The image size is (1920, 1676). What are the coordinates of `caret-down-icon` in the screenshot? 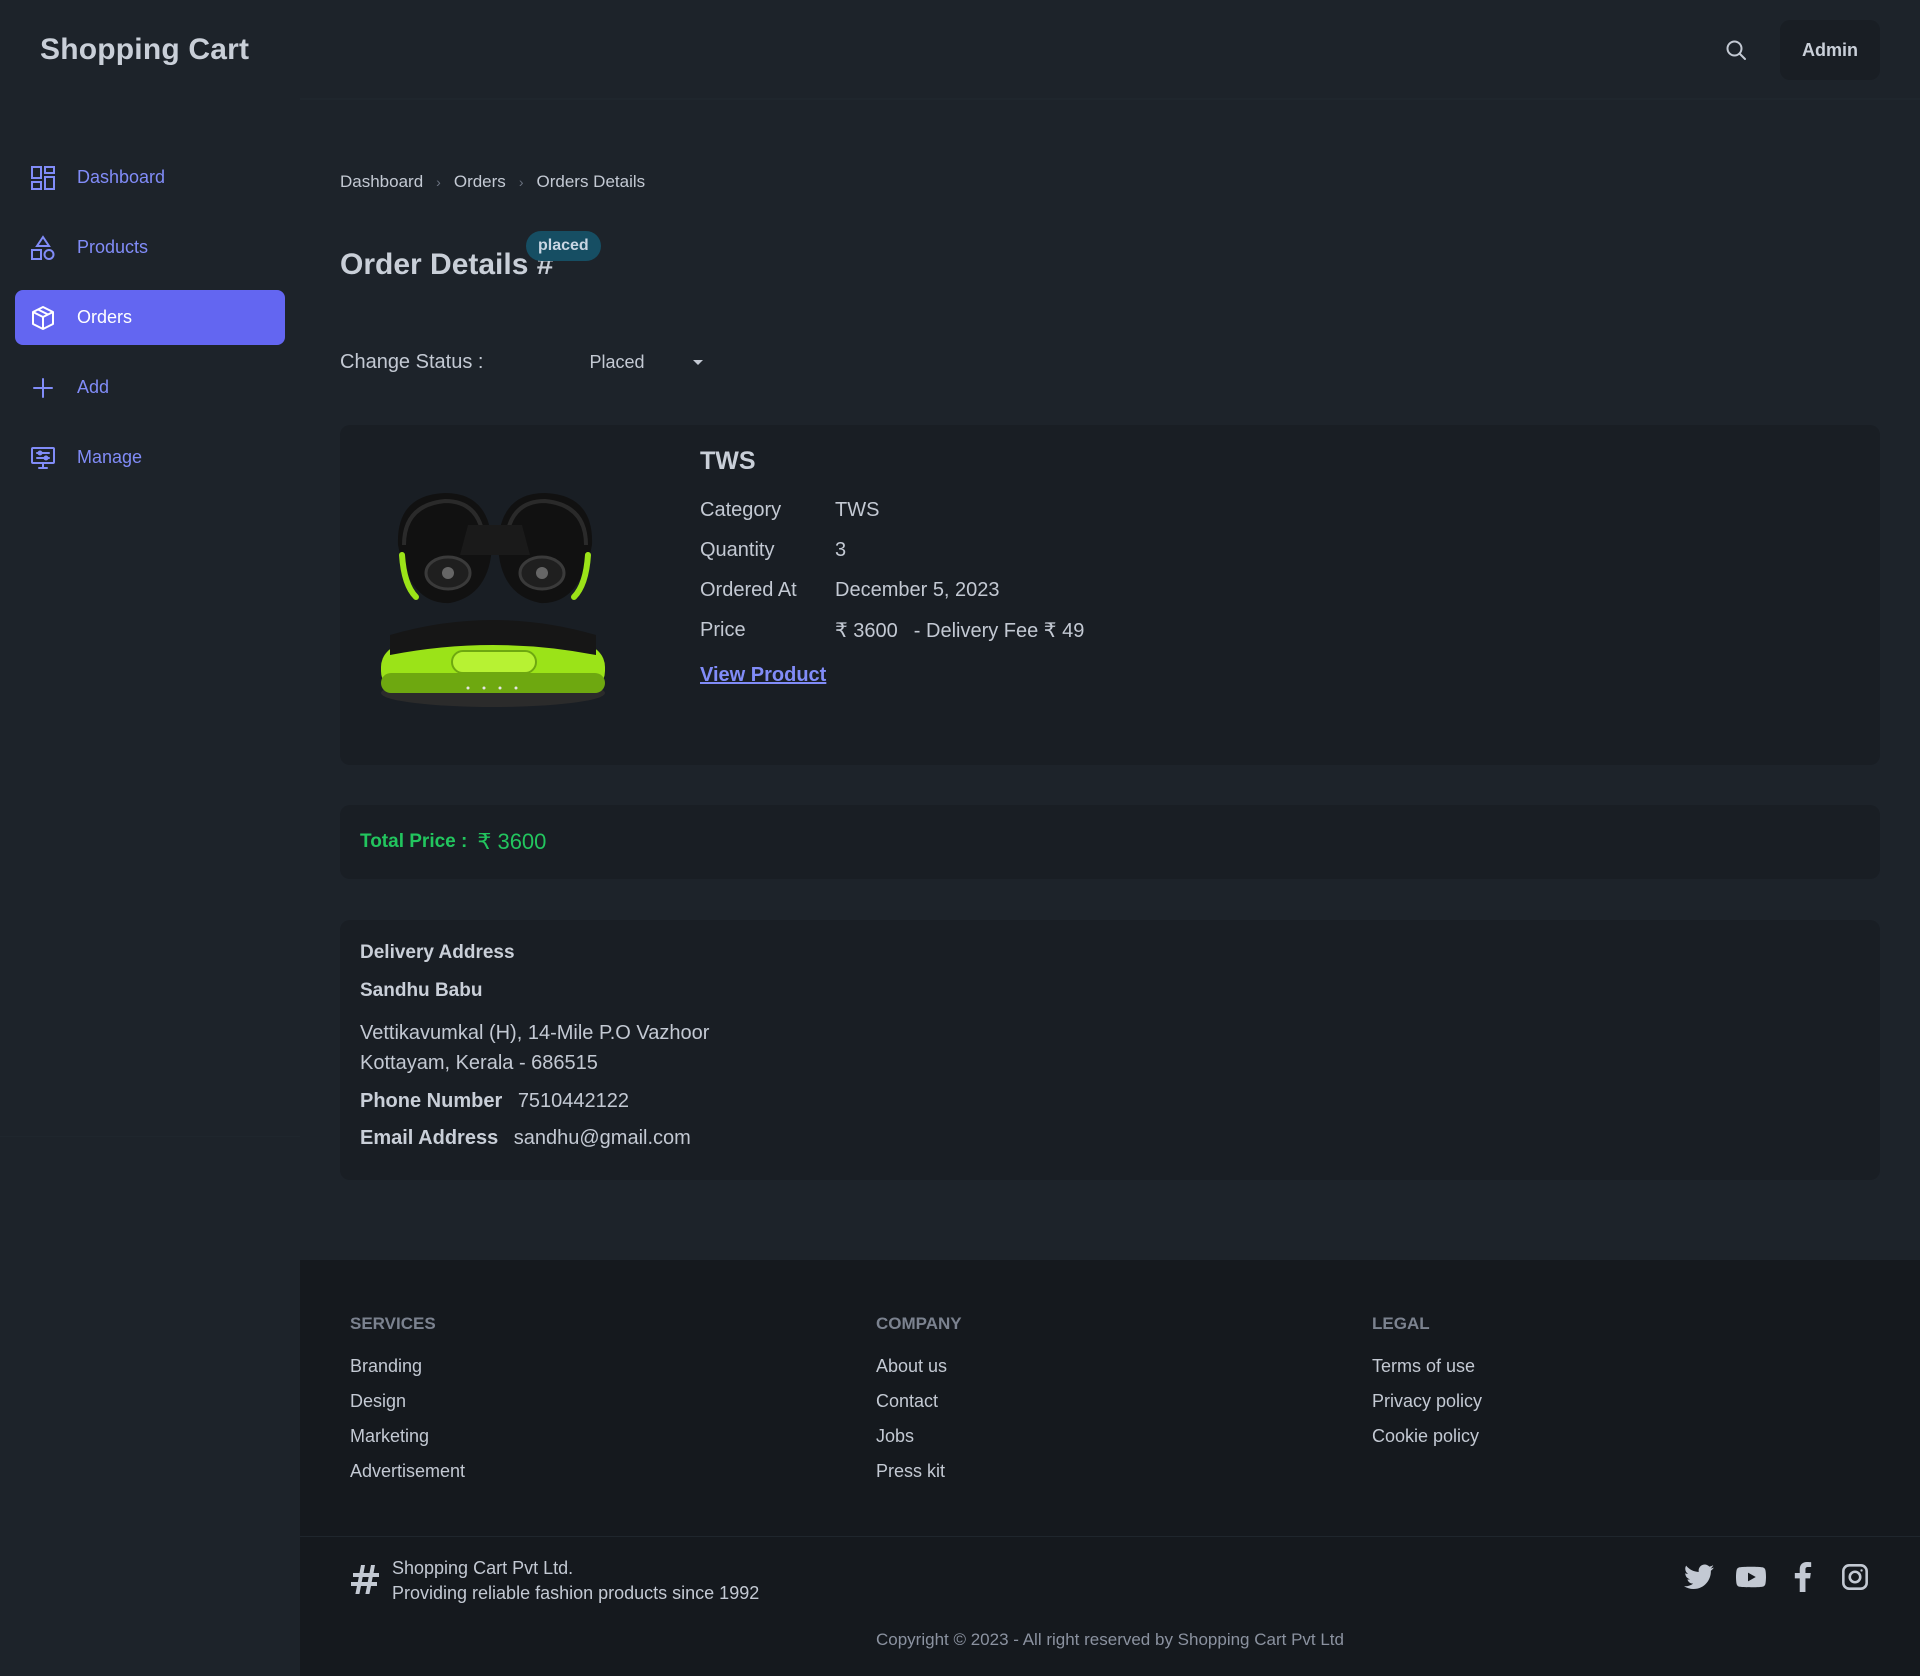 It's located at (698, 362).